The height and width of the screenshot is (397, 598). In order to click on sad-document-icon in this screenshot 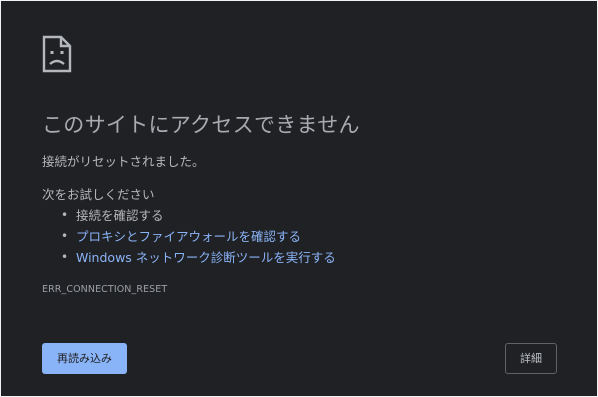, I will do `click(57, 54)`.